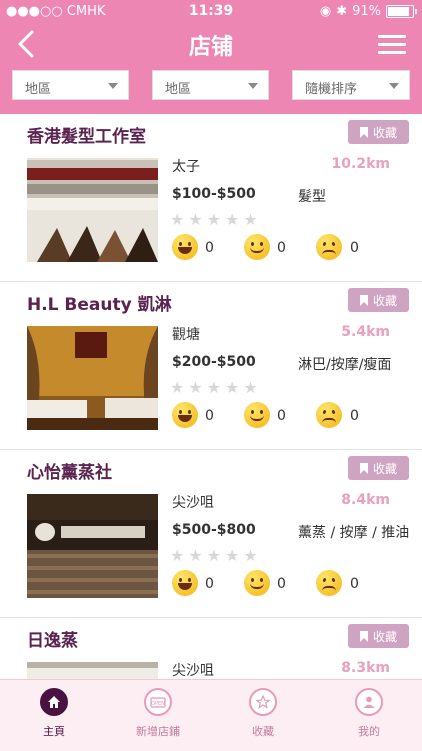  I want to click on tab-add-shop-label: 新增店鋪, so click(158, 731).